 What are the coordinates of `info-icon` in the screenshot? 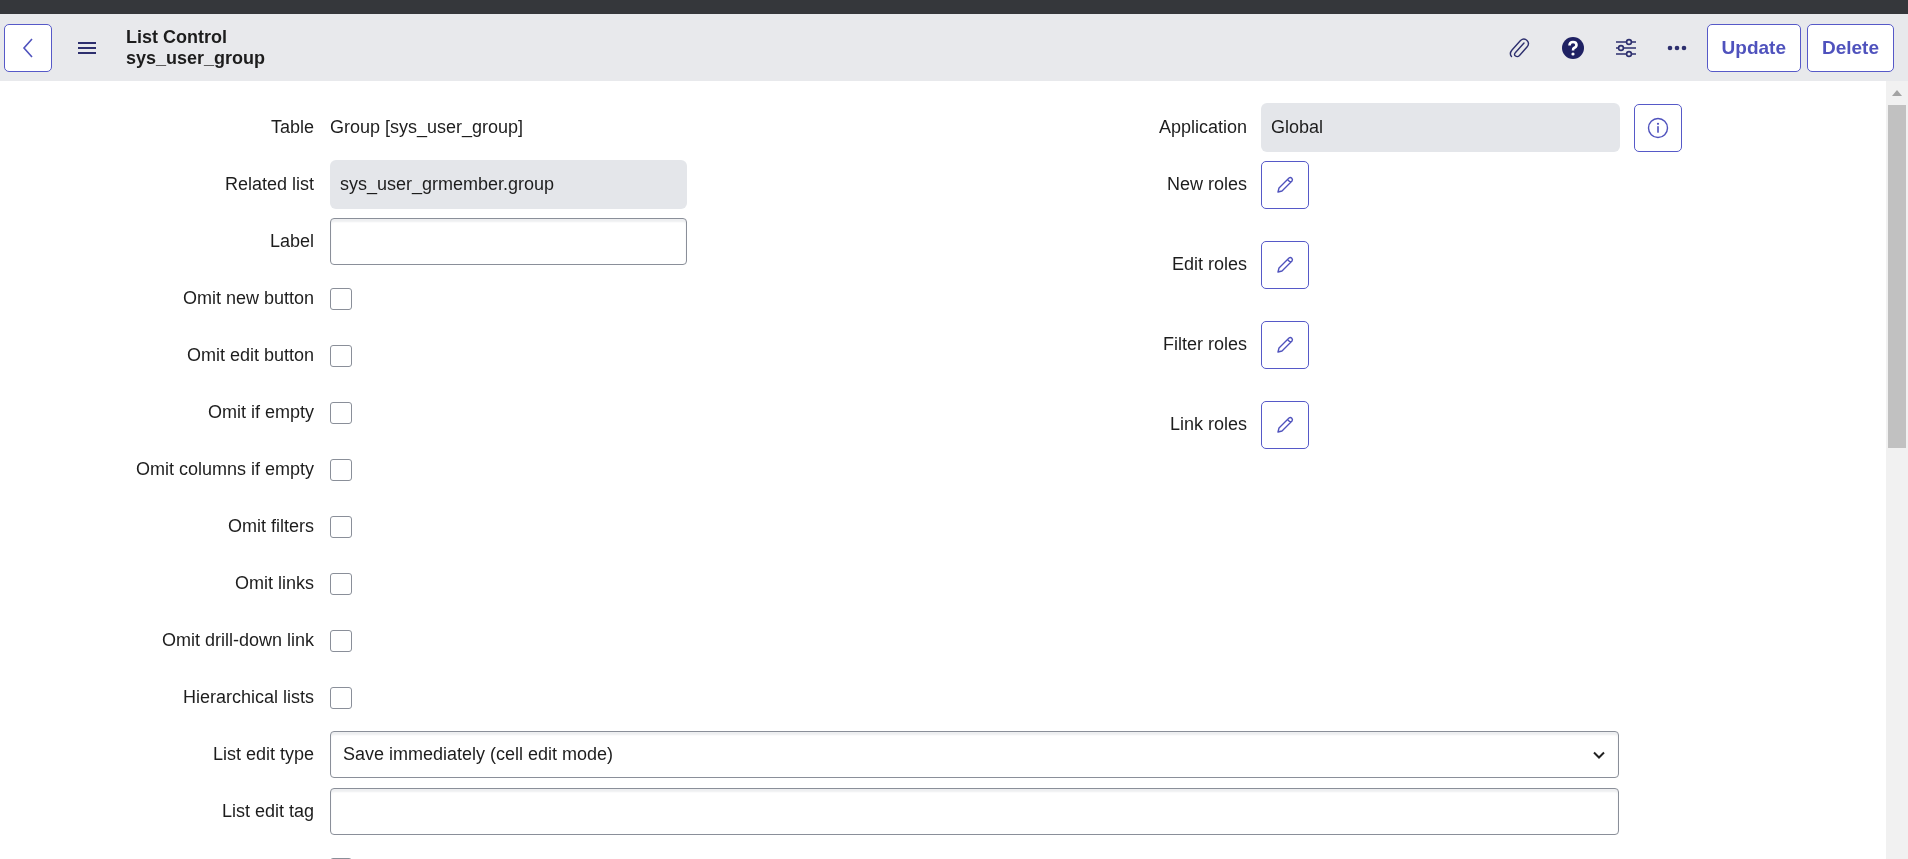 It's located at (1658, 127).